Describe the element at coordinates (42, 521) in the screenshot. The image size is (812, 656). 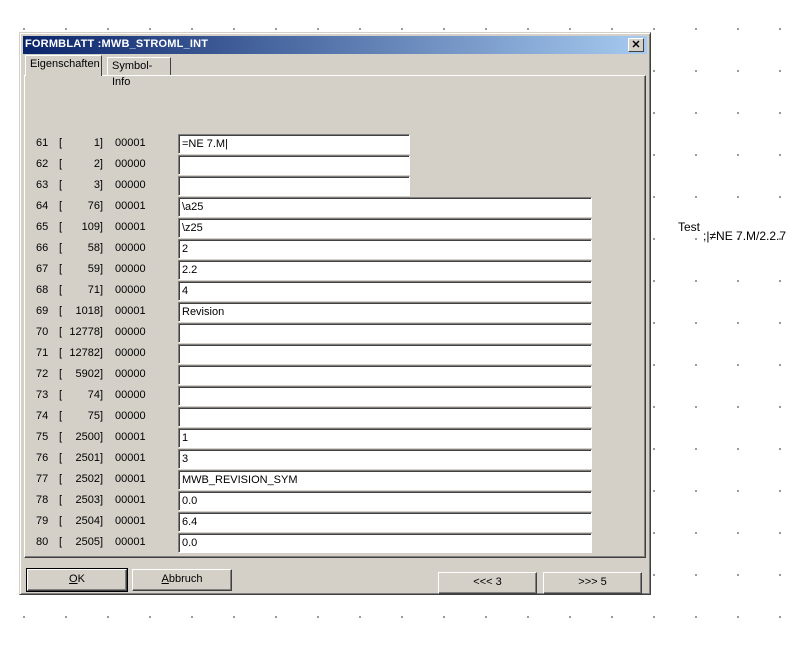
I see `row-number: 79` at that location.